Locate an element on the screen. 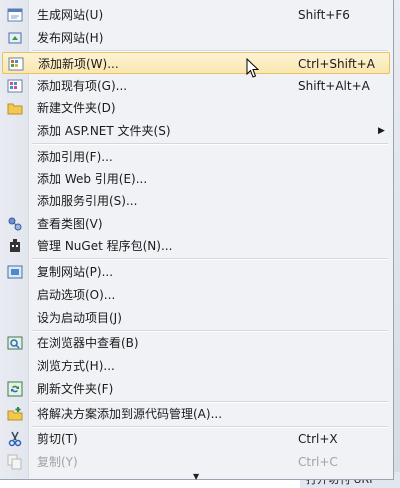 Image resolution: width=400 pixels, height=488 pixels. menu-item-add-aspnet-folder: 添加 ASP.NET 文件夹(S) ▶ is located at coordinates (196, 131).